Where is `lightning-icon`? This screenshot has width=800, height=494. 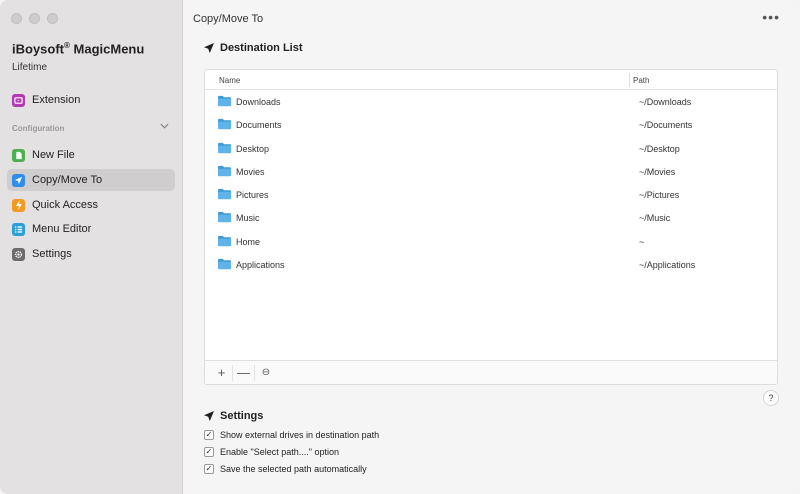
lightning-icon is located at coordinates (18, 205).